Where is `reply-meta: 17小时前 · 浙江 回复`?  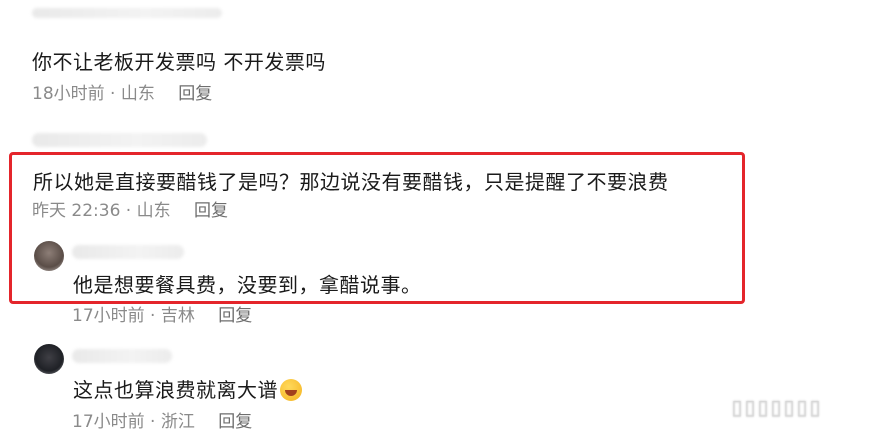 reply-meta: 17小时前 · 浙江 回复 is located at coordinates (162, 422).